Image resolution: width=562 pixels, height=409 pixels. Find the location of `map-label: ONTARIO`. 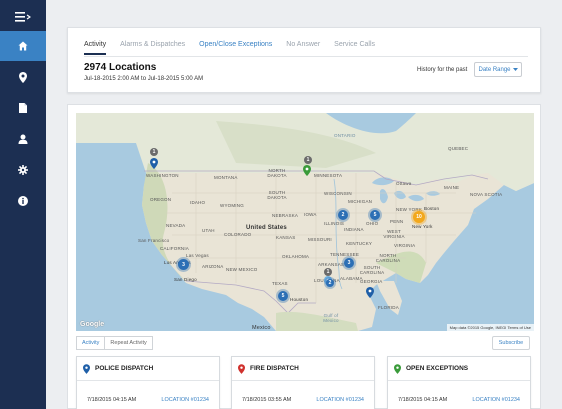

map-label: ONTARIO is located at coordinates (345, 135).